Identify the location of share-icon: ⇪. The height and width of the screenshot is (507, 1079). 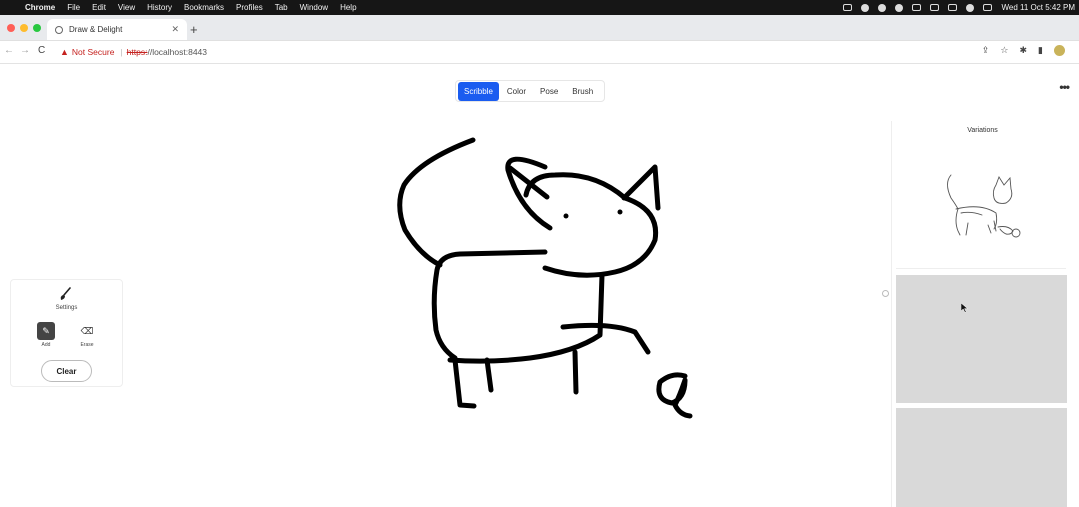
(986, 50).